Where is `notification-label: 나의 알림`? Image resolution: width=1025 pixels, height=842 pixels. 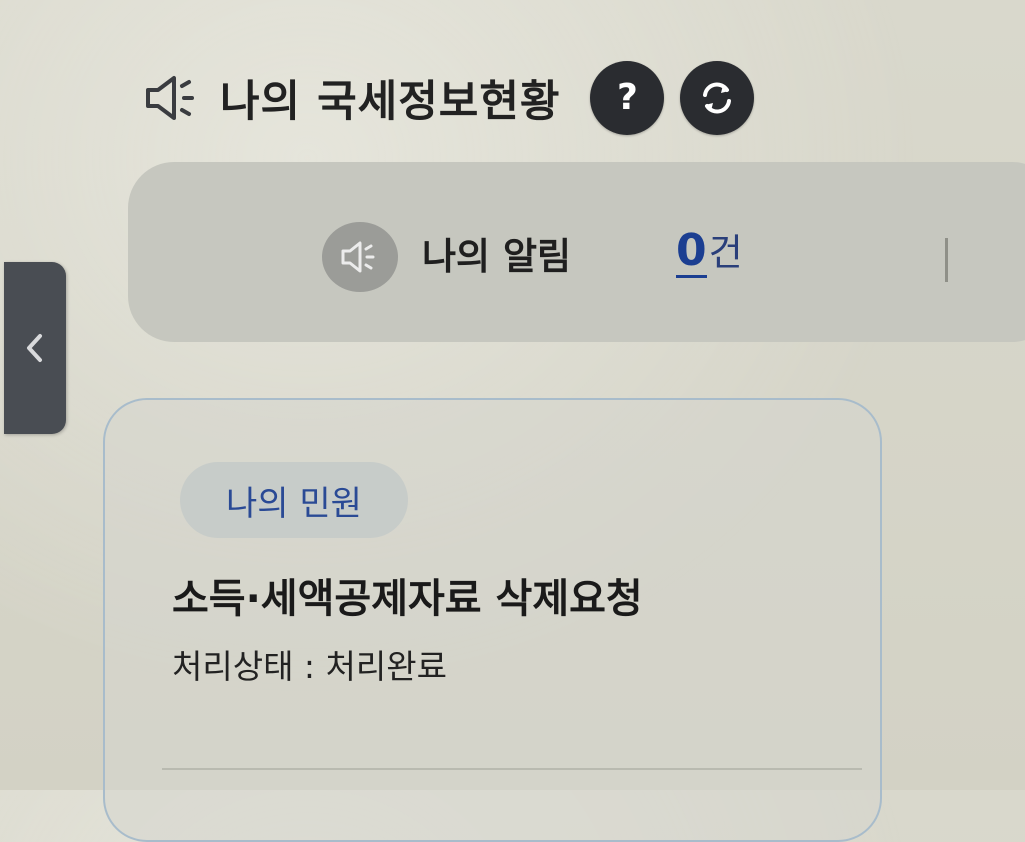
notification-label: 나의 알림 is located at coordinates (497, 256).